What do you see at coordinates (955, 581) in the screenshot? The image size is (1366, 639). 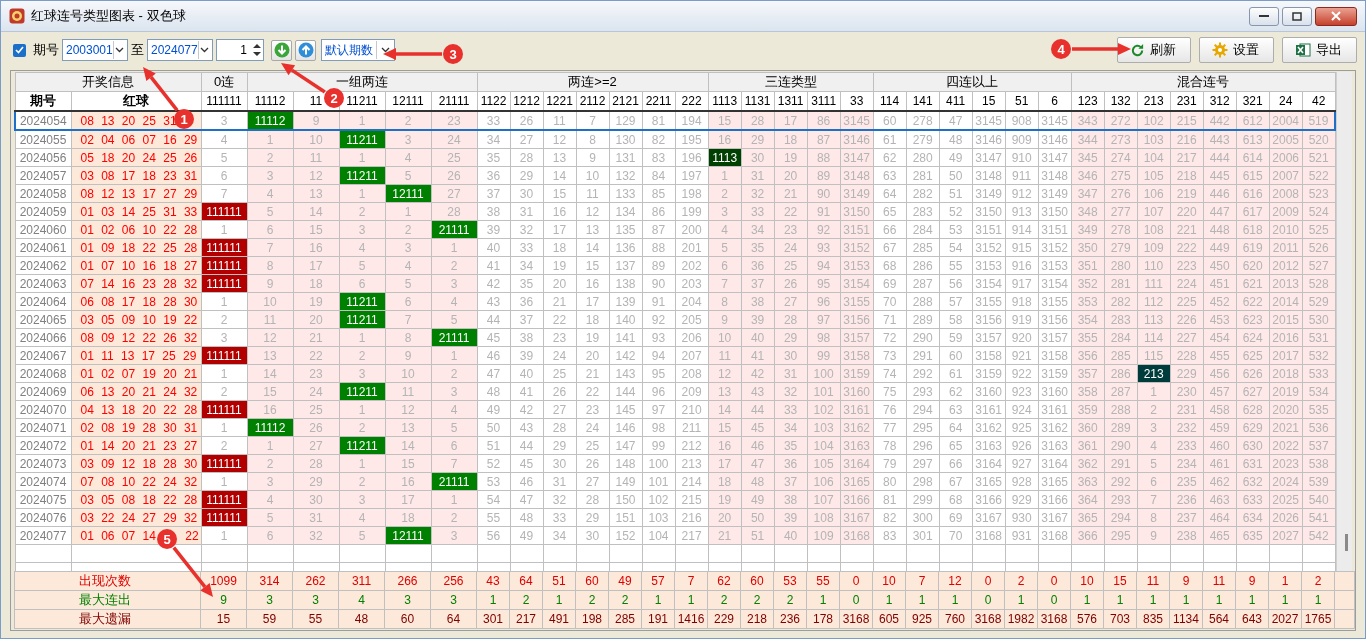 I see `summary-cell: 12` at bounding box center [955, 581].